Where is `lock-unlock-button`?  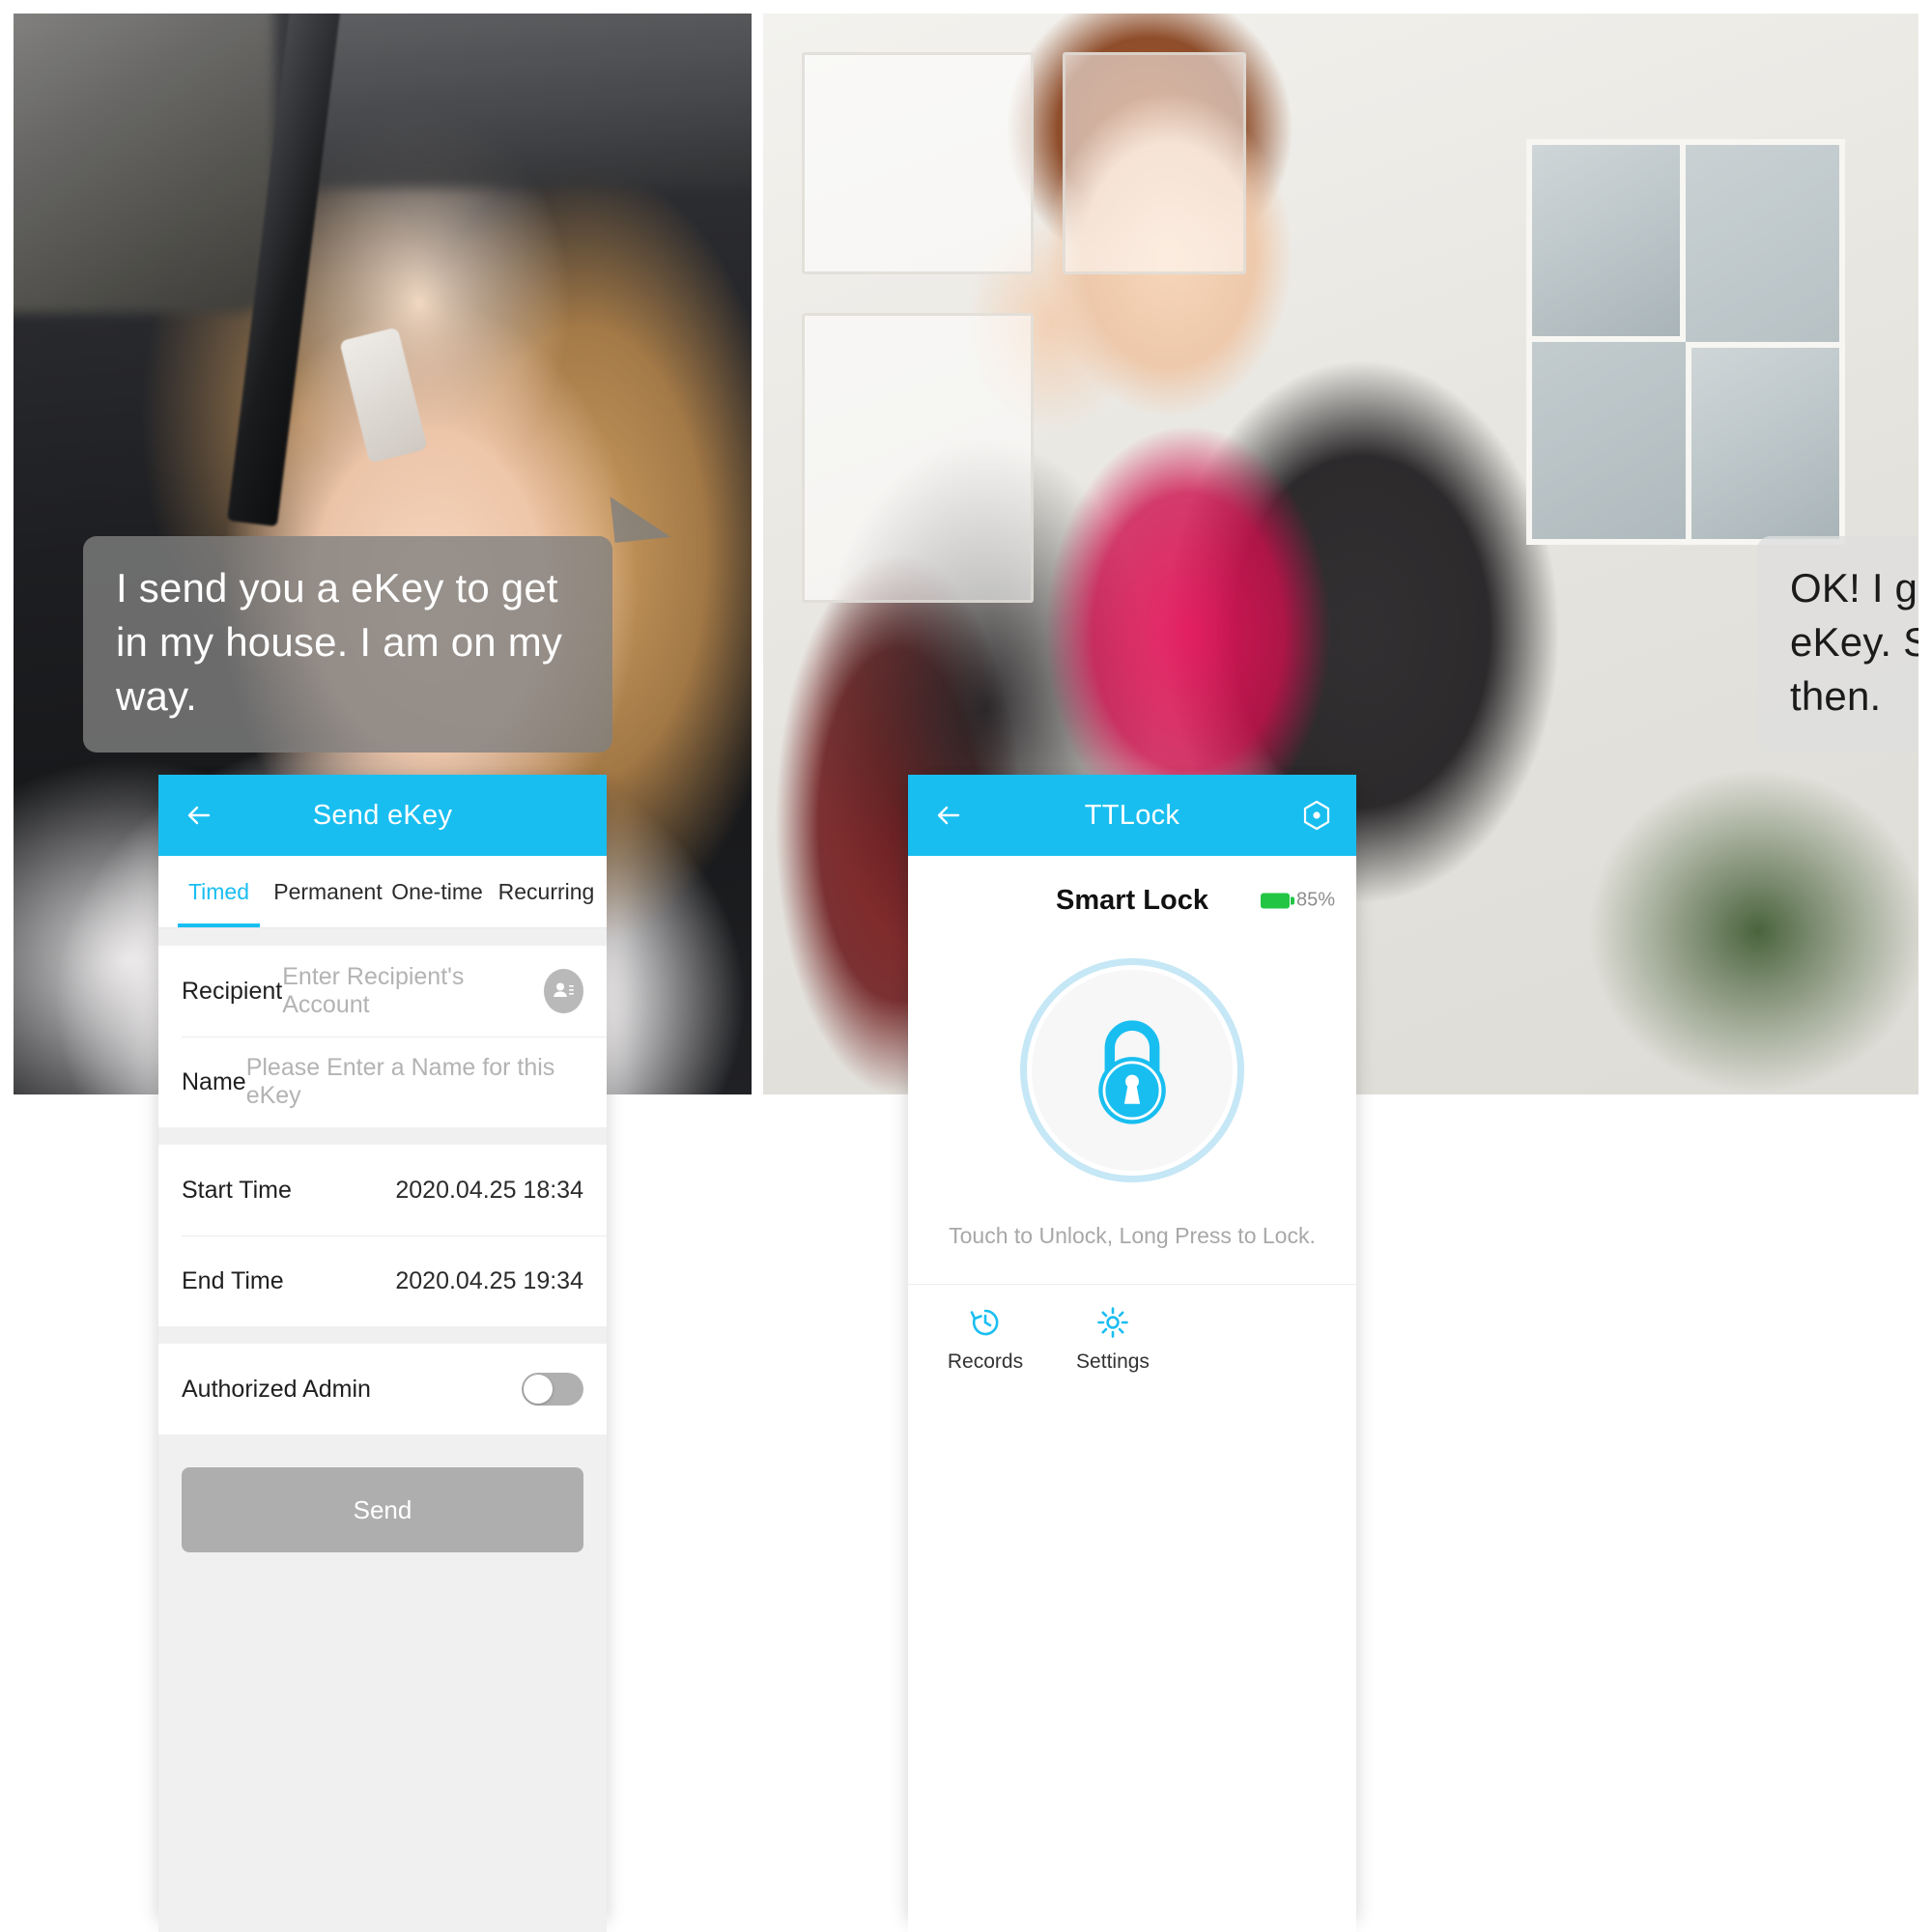 lock-unlock-button is located at coordinates (1132, 1070).